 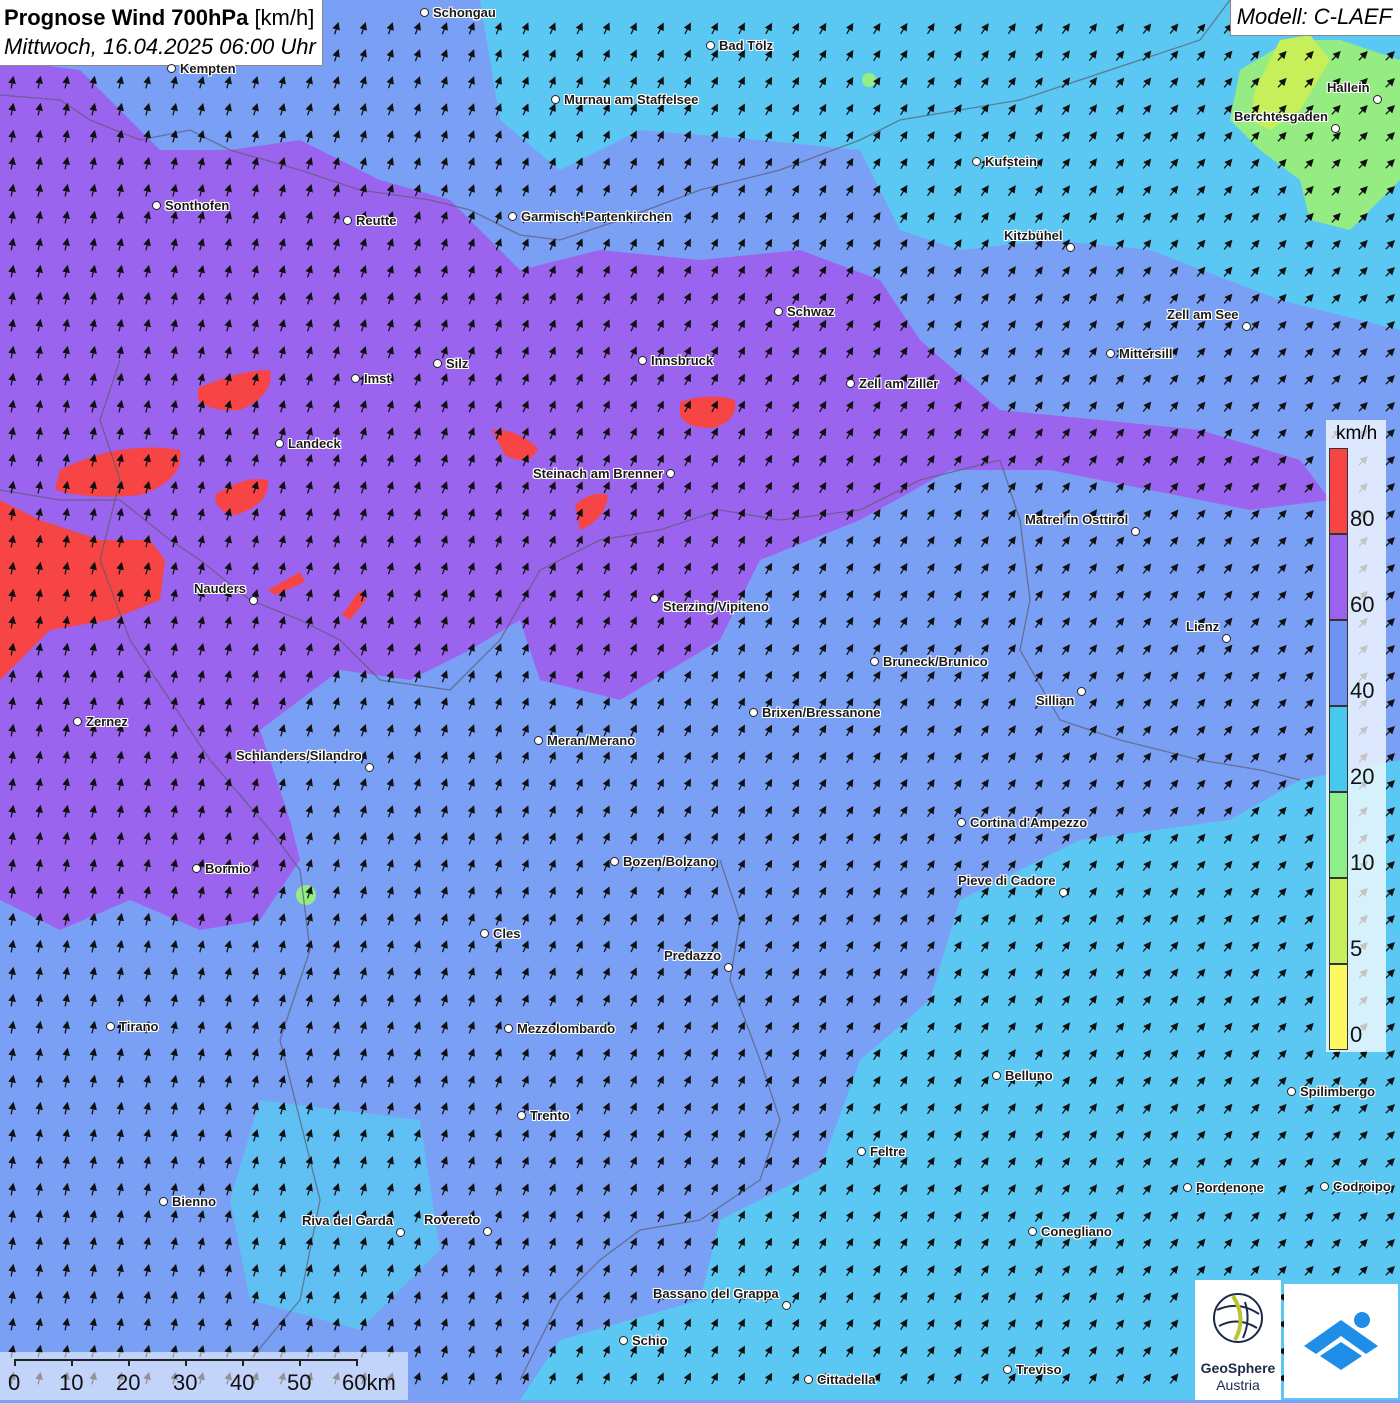 I want to click on legend-label: 0, so click(x=1356, y=1034).